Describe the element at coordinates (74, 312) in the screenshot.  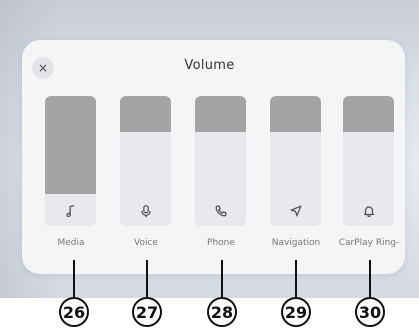
I see `callout-number-26: 26` at that location.